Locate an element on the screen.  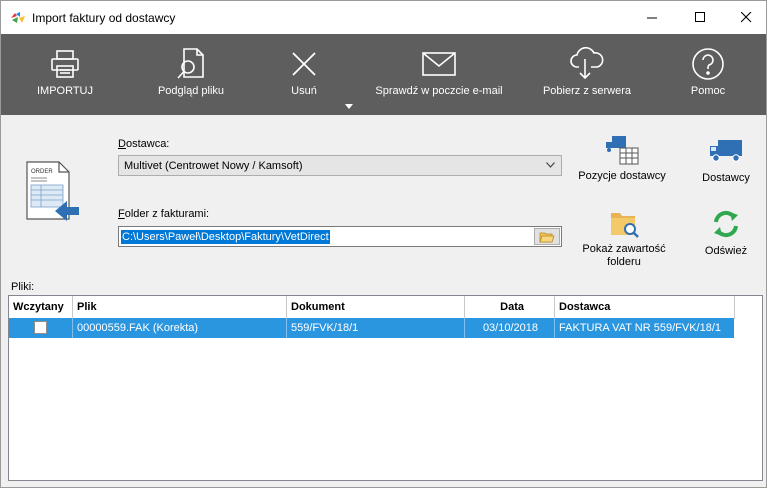
app-logo-icon is located at coordinates (18, 17).